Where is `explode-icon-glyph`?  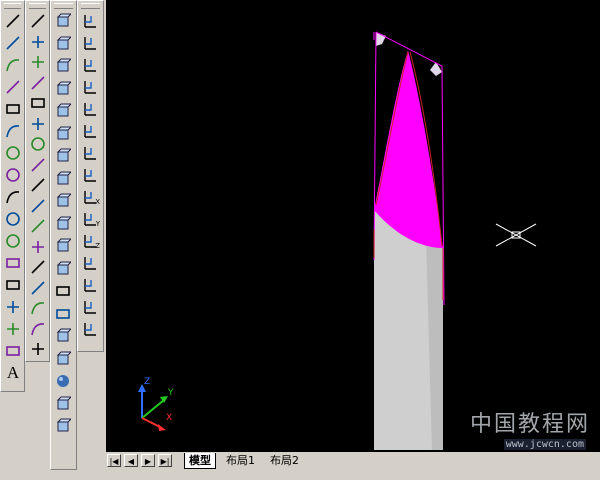 explode-icon-glyph is located at coordinates (38, 349).